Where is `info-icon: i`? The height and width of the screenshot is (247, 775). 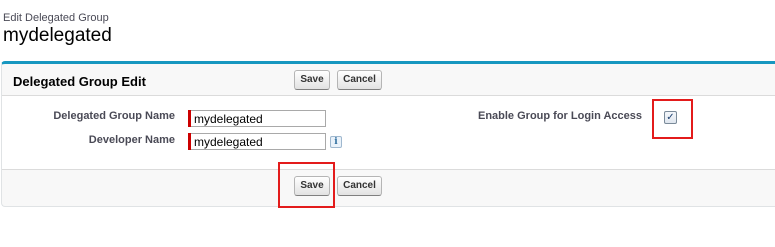
info-icon: i is located at coordinates (336, 142).